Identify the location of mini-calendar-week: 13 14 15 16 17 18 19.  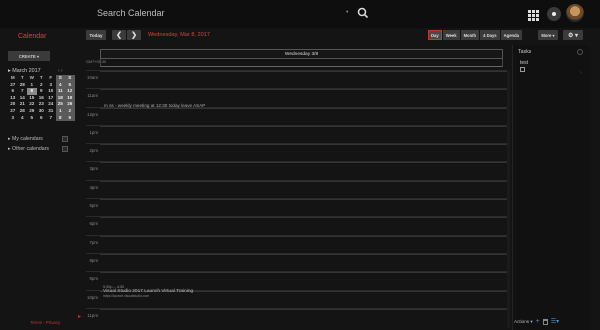
(42, 98).